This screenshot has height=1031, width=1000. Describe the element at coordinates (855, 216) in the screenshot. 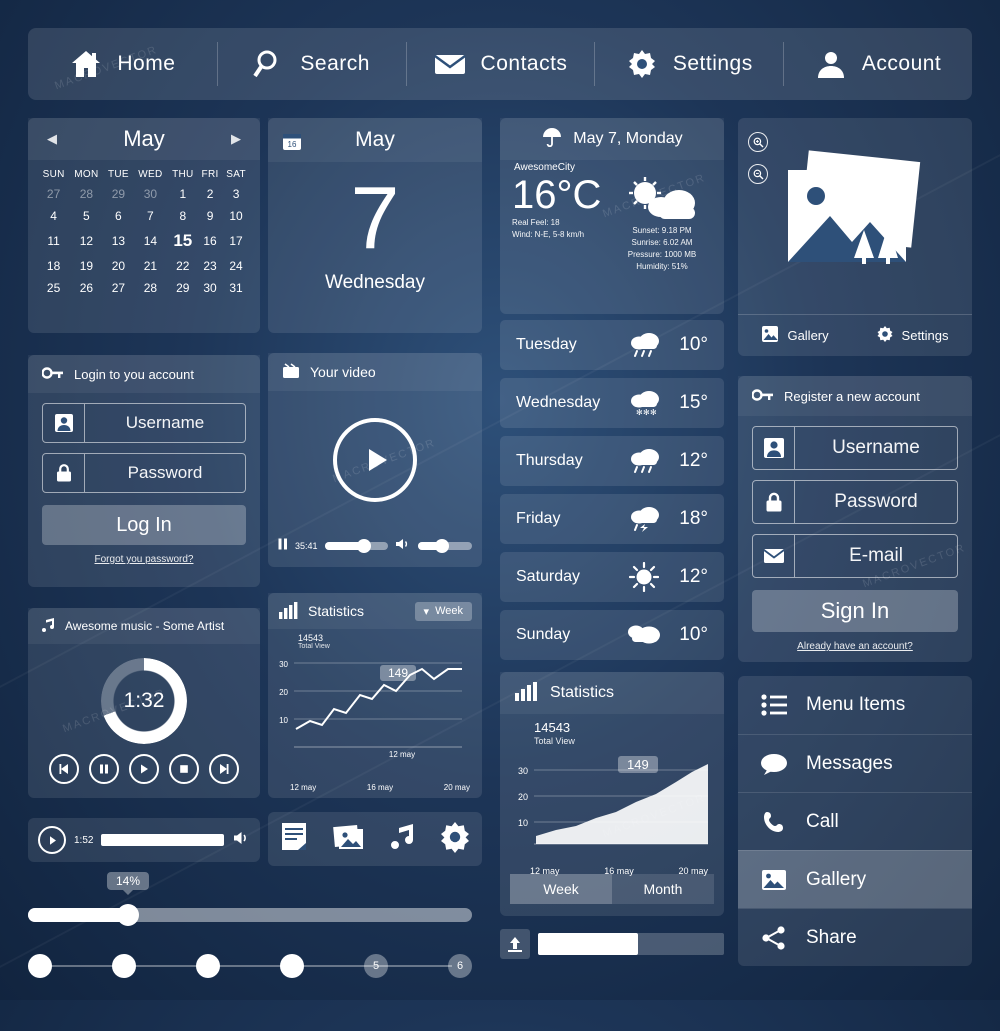

I see `gallery-preview` at that location.